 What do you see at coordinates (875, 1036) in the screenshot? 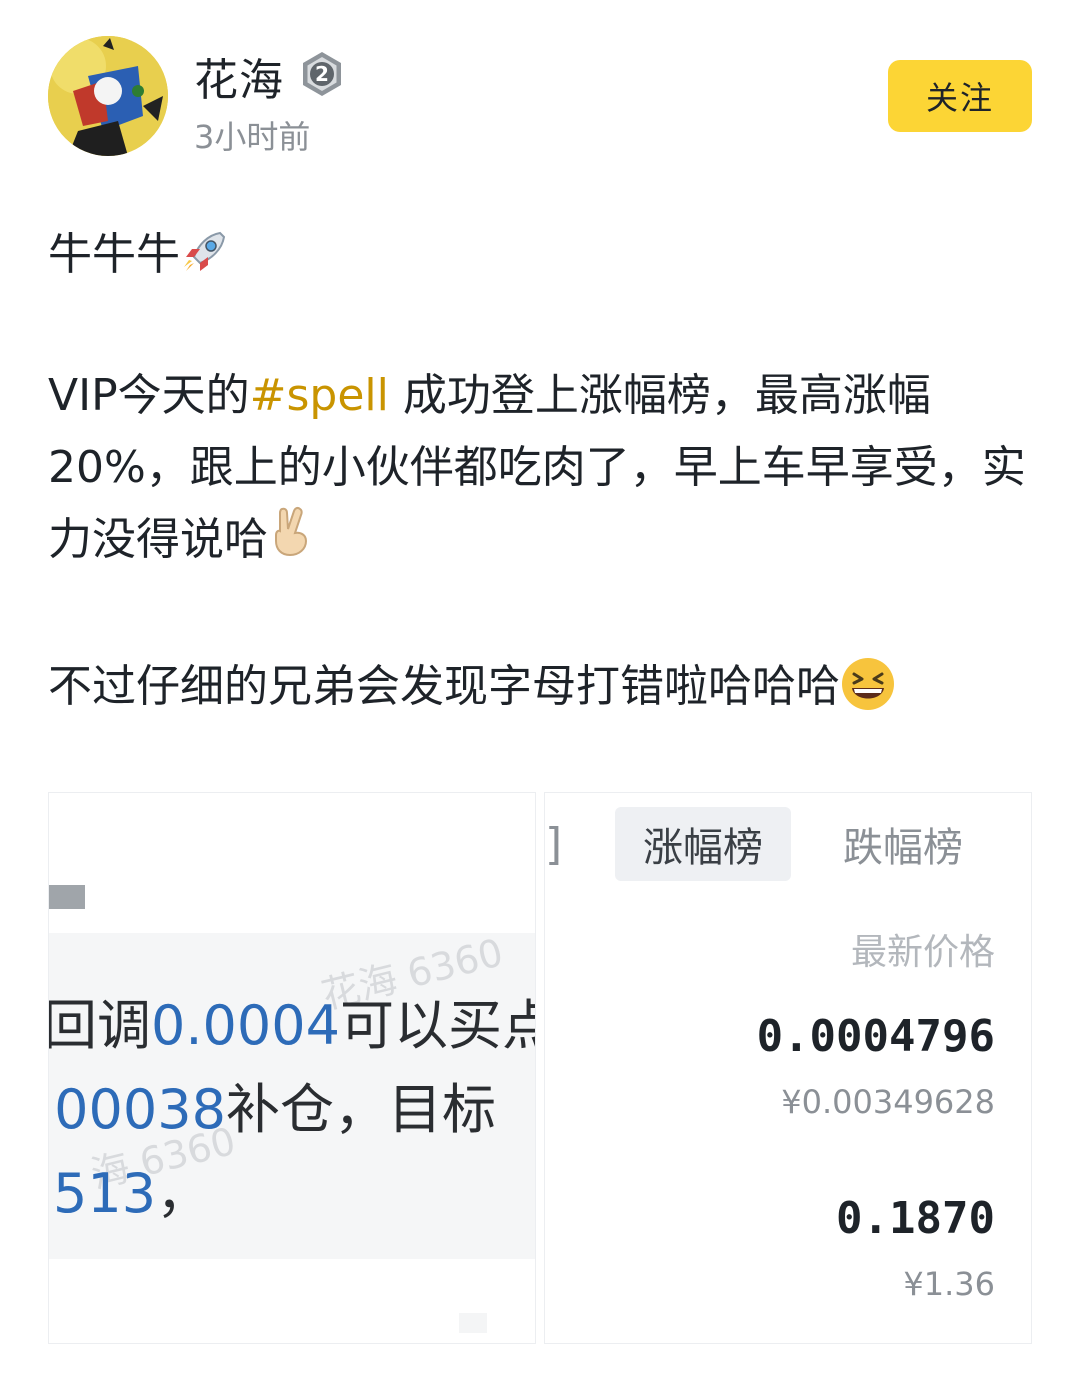
I see `row-1-price: 0.0004796` at bounding box center [875, 1036].